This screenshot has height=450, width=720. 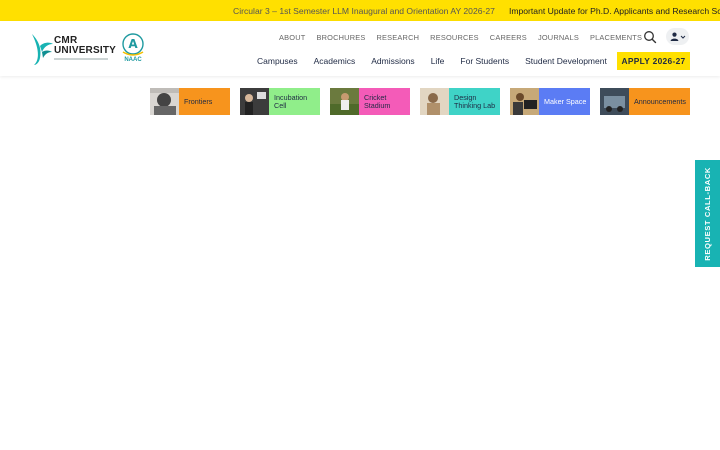 I want to click on naac-wreath-icon: A, so click(x=133, y=44).